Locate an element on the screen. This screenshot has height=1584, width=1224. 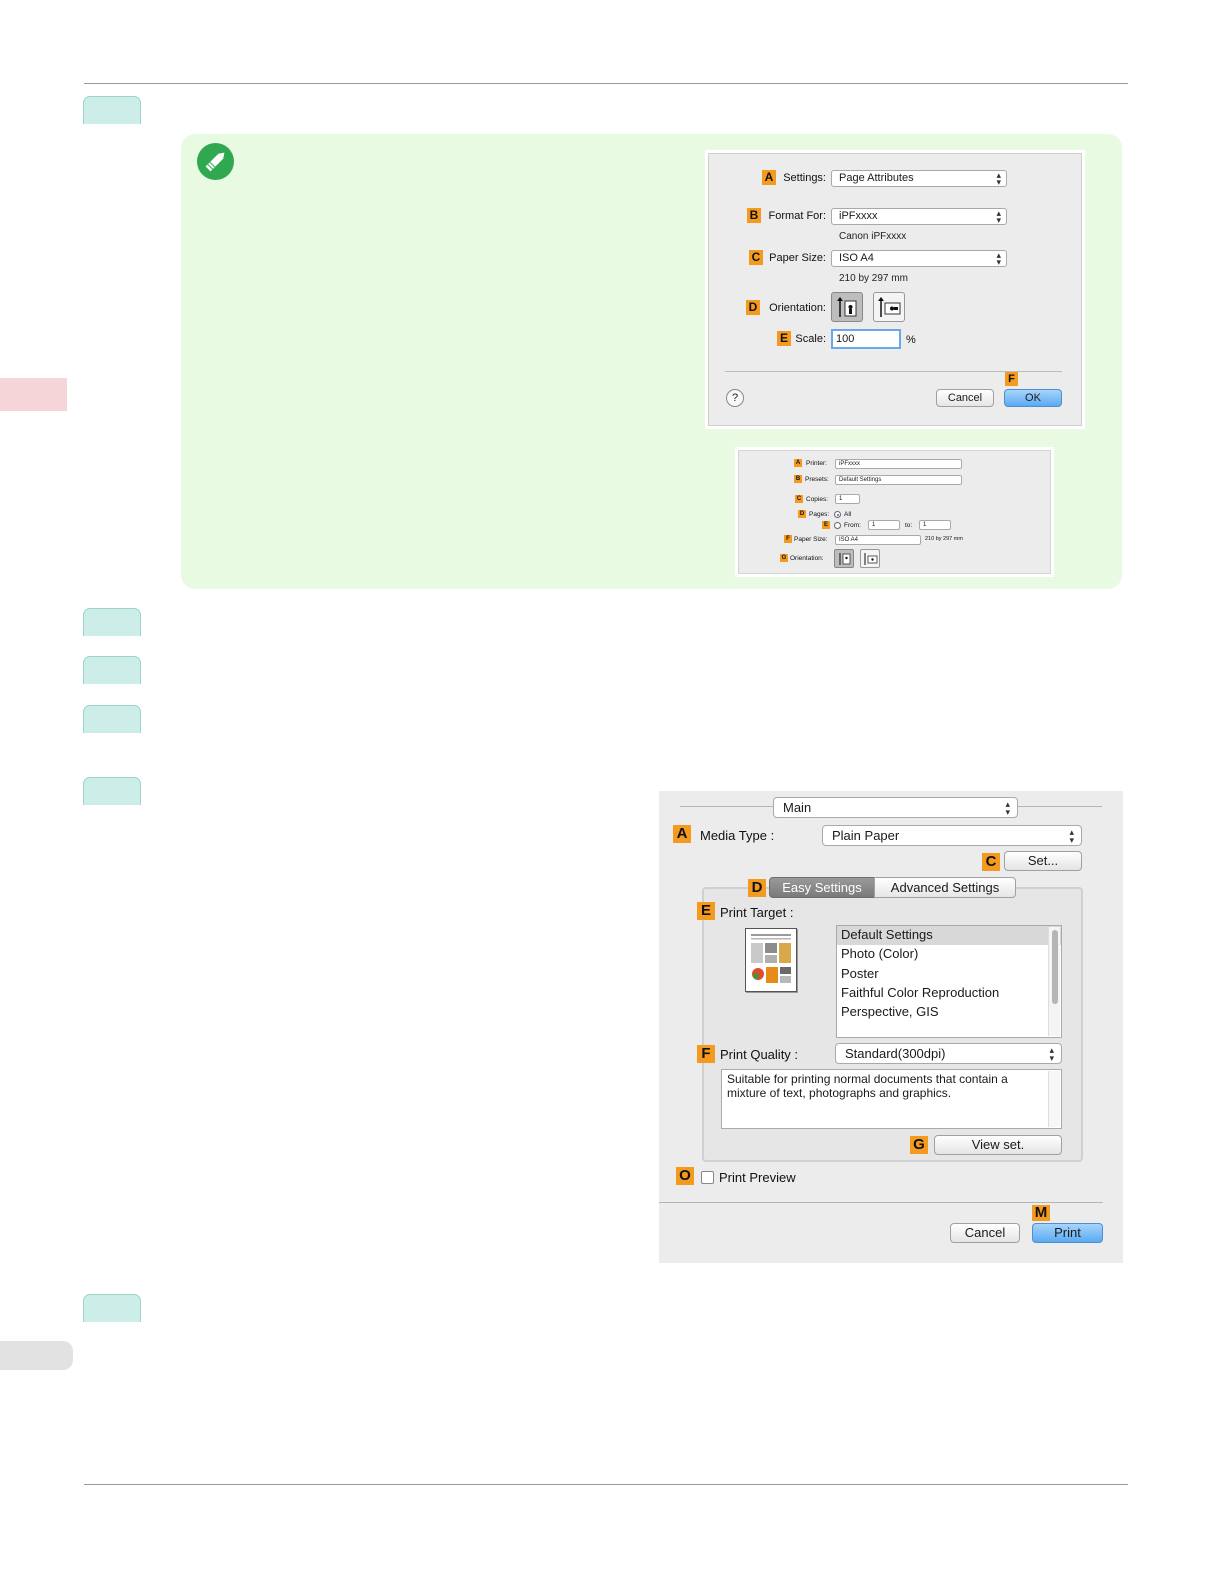
list-scrollbar is located at coordinates (1054, 981).